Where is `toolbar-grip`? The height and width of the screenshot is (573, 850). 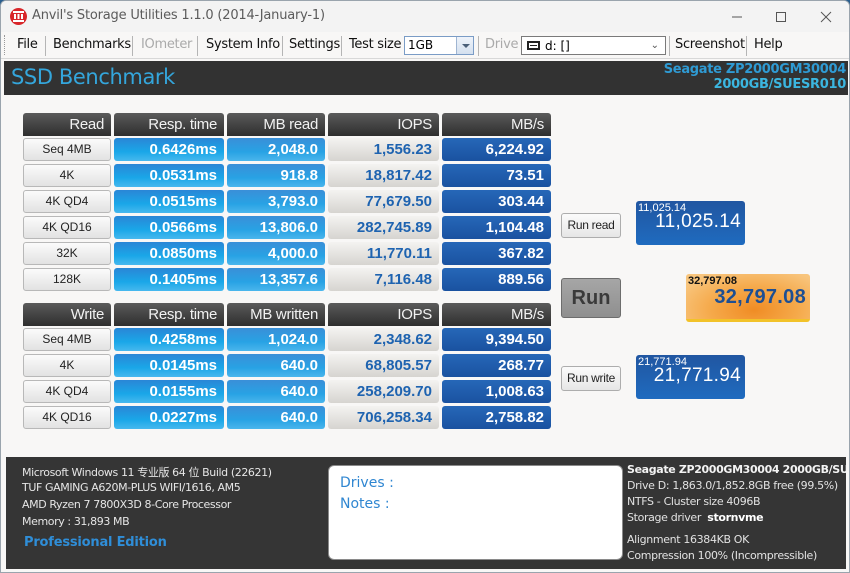 toolbar-grip is located at coordinates (5, 45).